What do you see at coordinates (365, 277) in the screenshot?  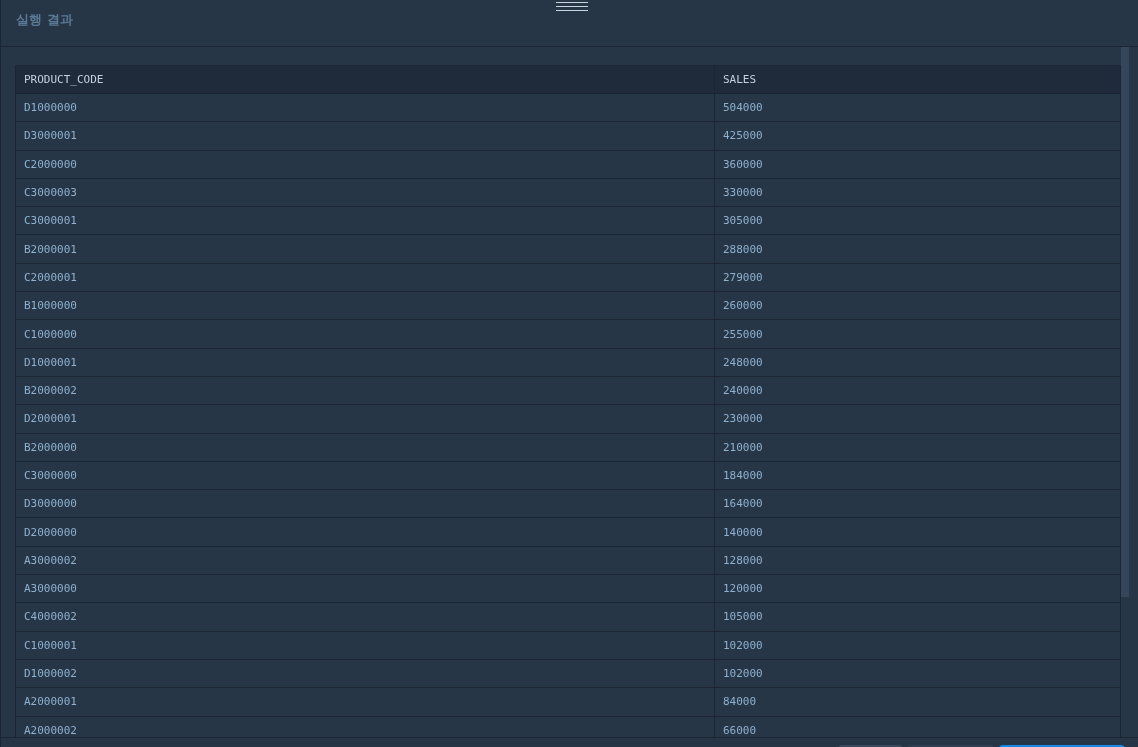 I see `table-cell: C2000001` at bounding box center [365, 277].